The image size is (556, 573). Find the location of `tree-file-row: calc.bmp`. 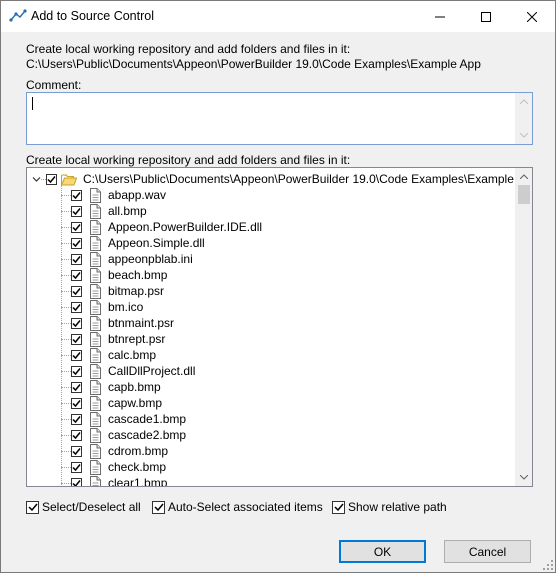

tree-file-row: calc.bmp is located at coordinates (271, 355).